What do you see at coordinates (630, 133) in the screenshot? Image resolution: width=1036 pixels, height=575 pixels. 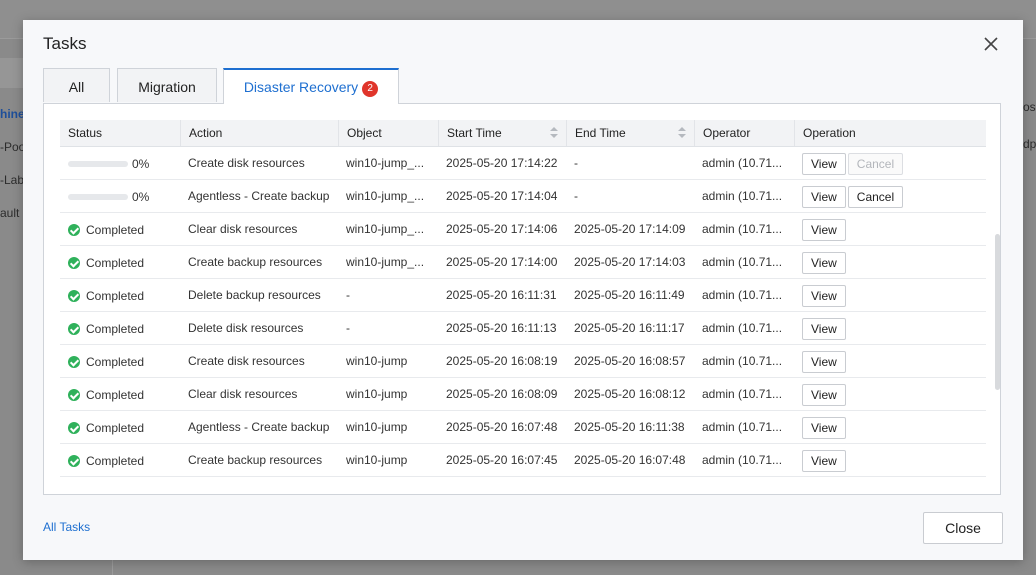 I see `column-header-end-time: End Time` at bounding box center [630, 133].